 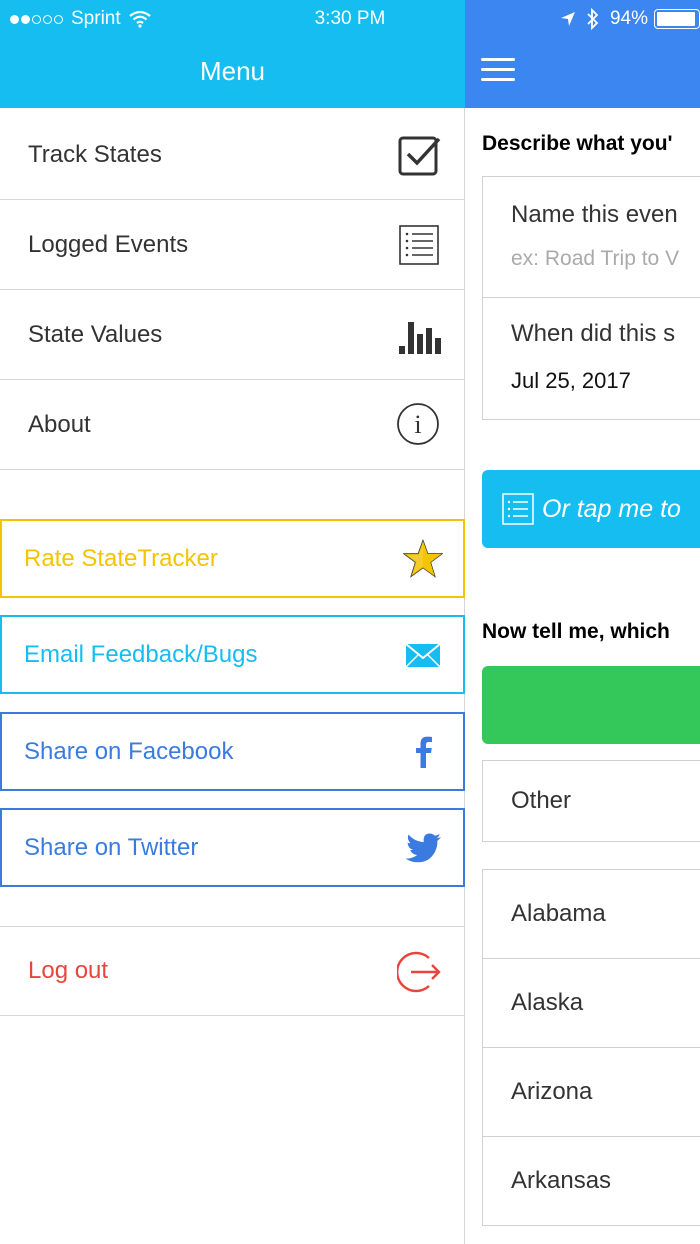 What do you see at coordinates (591, 358) in the screenshot?
I see `event-date-row: When did this s Jul 25, 2017` at bounding box center [591, 358].